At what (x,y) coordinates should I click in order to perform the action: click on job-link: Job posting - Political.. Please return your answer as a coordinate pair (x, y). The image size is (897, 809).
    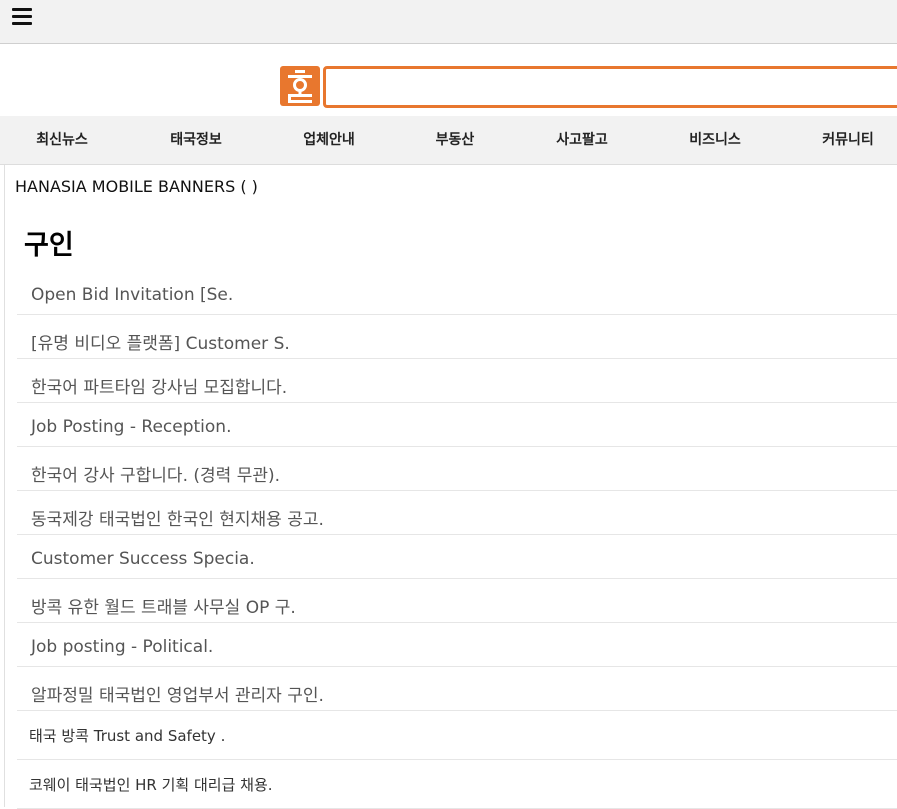
    Looking at the image, I should click on (122, 647).